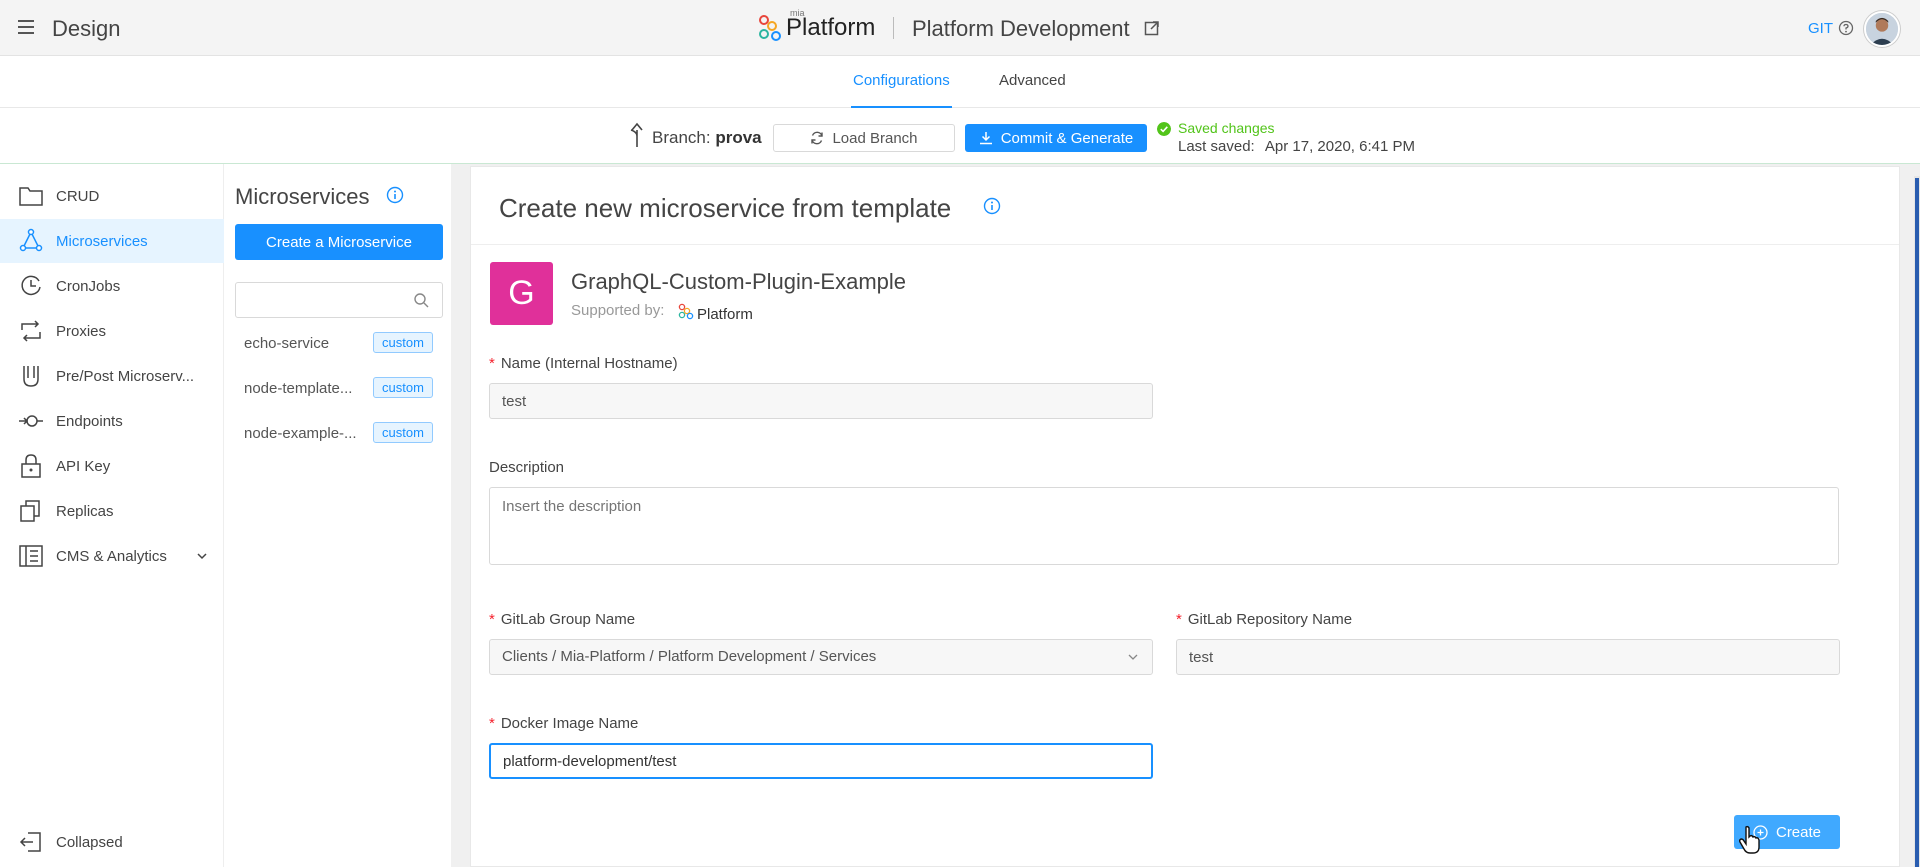 The height and width of the screenshot is (867, 1920). Describe the element at coordinates (78, 196) in the screenshot. I see `sidebar-item-label: CRUD` at that location.